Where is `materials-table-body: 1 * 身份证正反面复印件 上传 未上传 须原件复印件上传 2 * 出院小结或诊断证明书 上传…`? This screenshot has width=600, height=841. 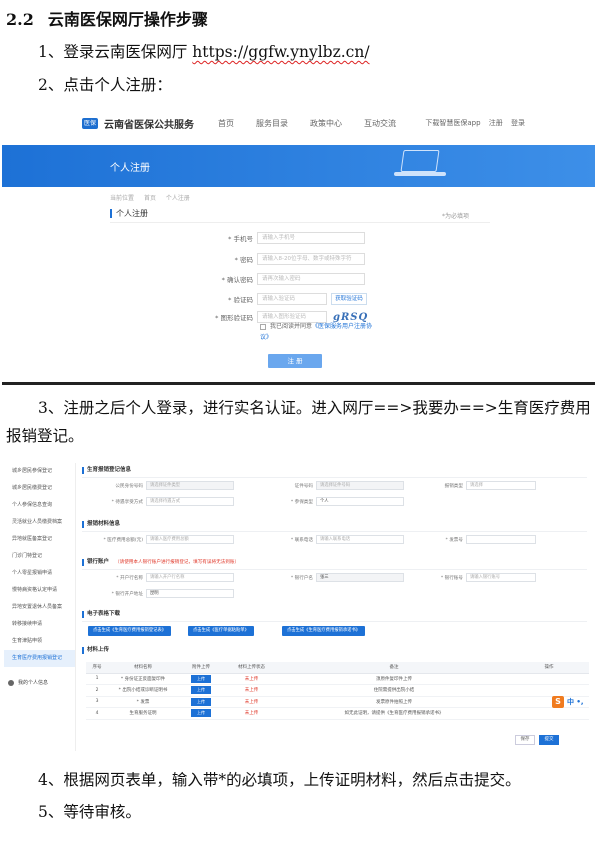 materials-table-body: 1 * 身份证正反面复印件 上传 未上传 须原件复印件上传 2 * 出院小结或诊断证明书 上传… is located at coordinates (337, 696).